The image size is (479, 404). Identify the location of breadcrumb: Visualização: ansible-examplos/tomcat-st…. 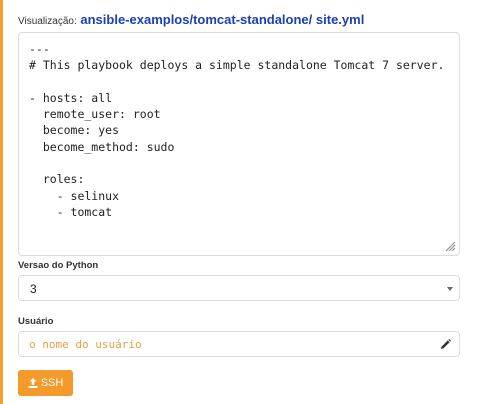
(191, 19).